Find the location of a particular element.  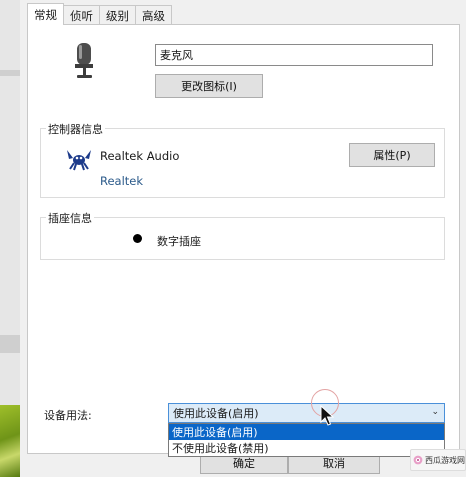

mouse-cursor-icon is located at coordinates (327, 415).